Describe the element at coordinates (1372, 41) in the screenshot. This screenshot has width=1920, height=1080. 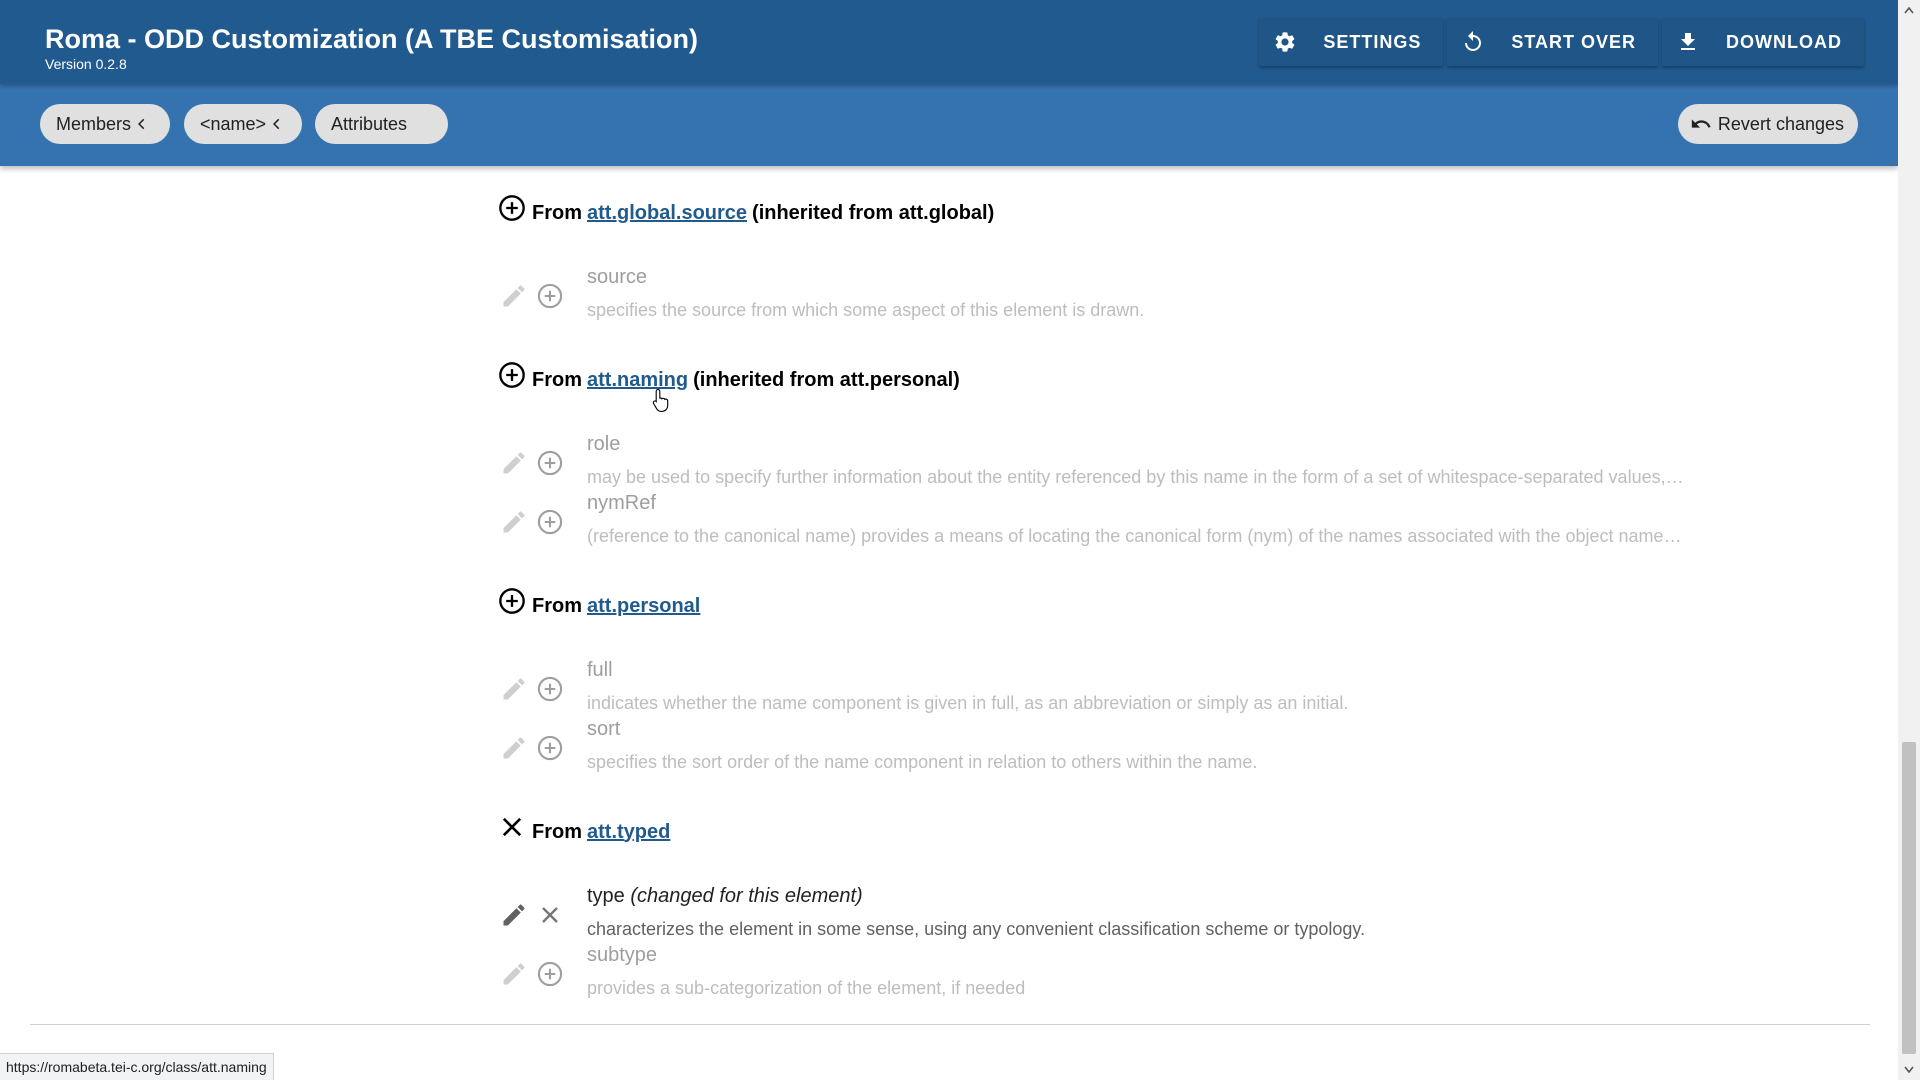
I see `settings-label: SETTINGS` at that location.